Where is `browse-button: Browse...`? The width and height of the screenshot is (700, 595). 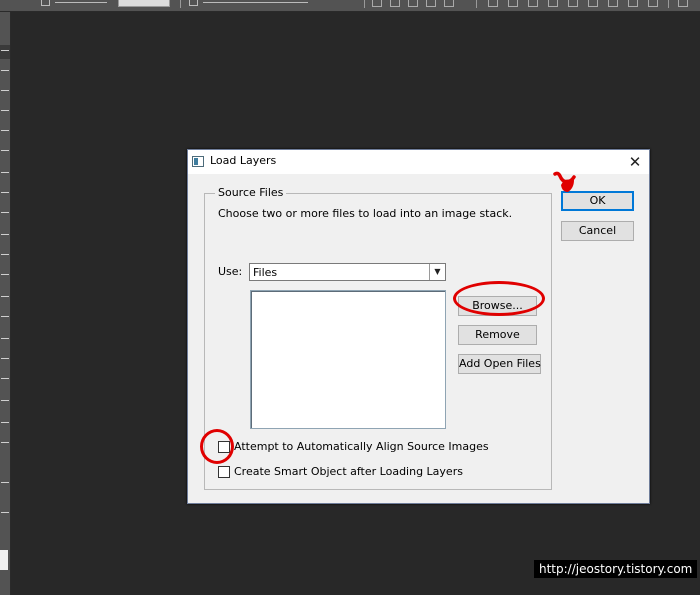 browse-button: Browse... is located at coordinates (497, 306).